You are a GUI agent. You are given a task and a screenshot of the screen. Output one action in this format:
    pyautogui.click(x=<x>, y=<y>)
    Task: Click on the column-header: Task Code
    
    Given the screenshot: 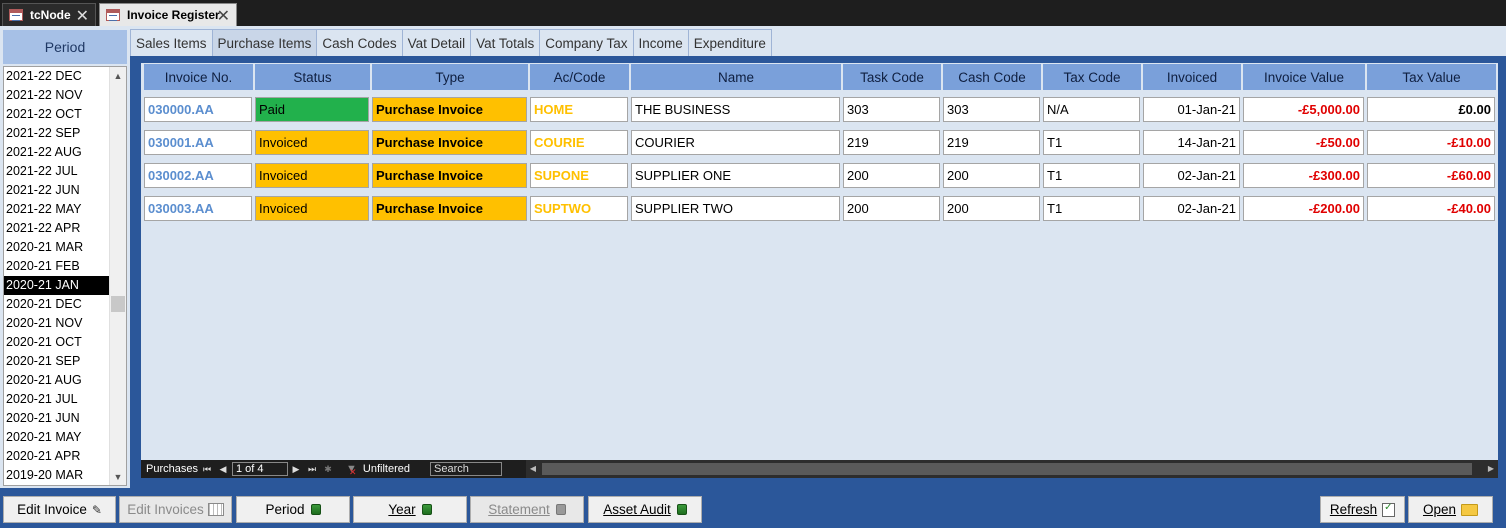 What is the action you would take?
    pyautogui.click(x=893, y=77)
    